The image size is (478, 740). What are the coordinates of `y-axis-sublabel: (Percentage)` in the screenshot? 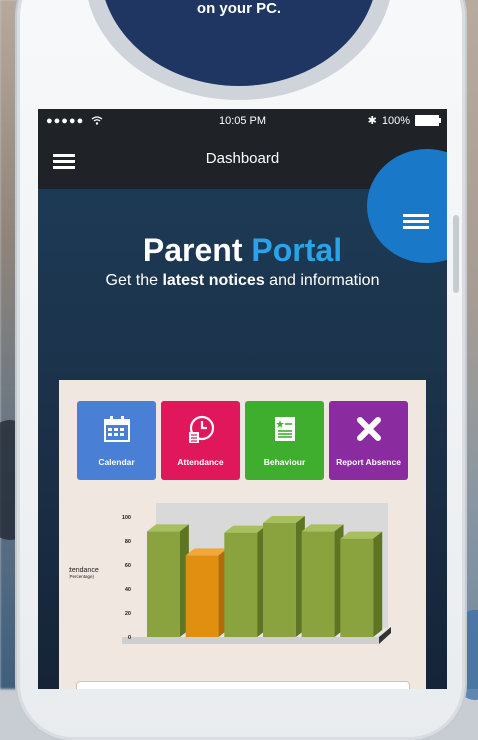 It's located at (82, 576).